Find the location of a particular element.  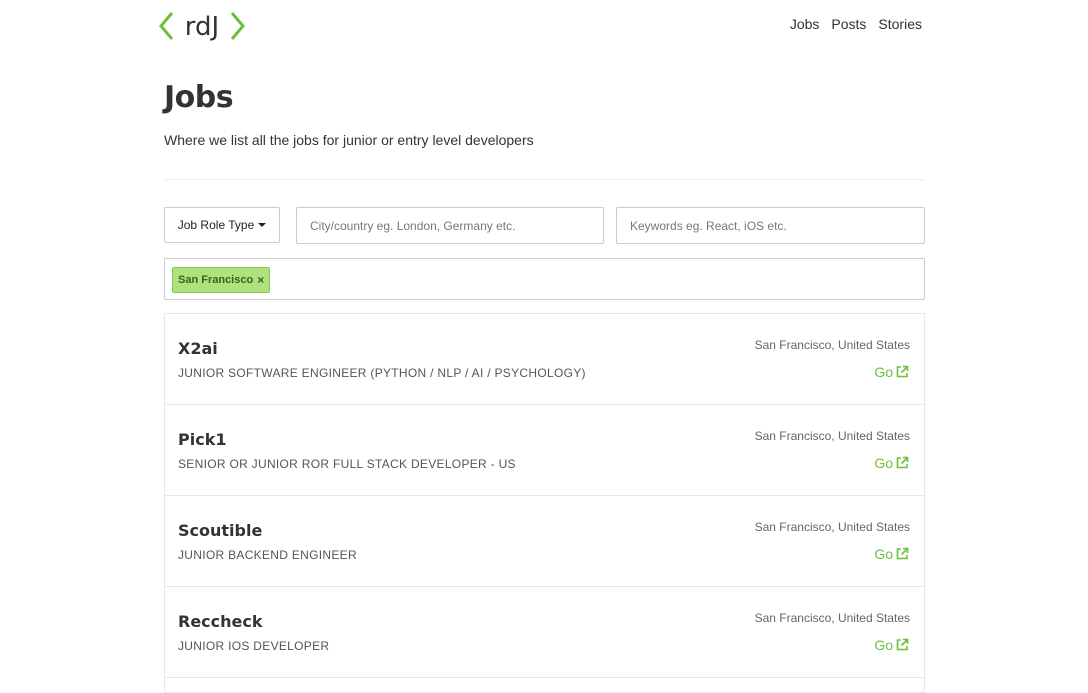

nav-stories-link: Stories is located at coordinates (900, 24).